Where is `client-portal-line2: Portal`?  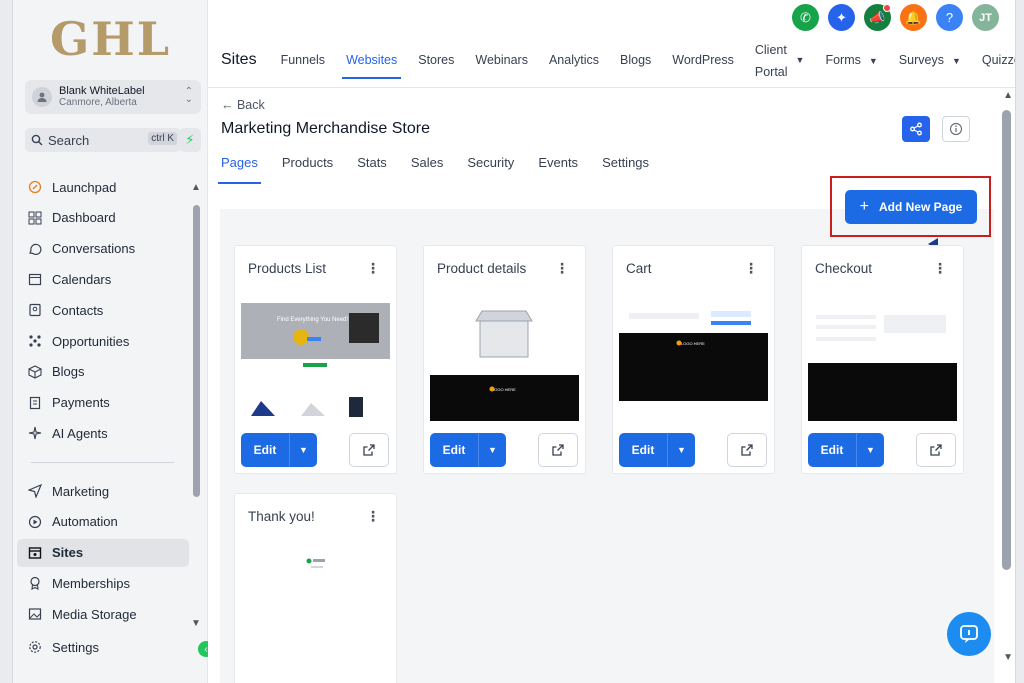
client-portal-line2: Portal is located at coordinates (771, 72).